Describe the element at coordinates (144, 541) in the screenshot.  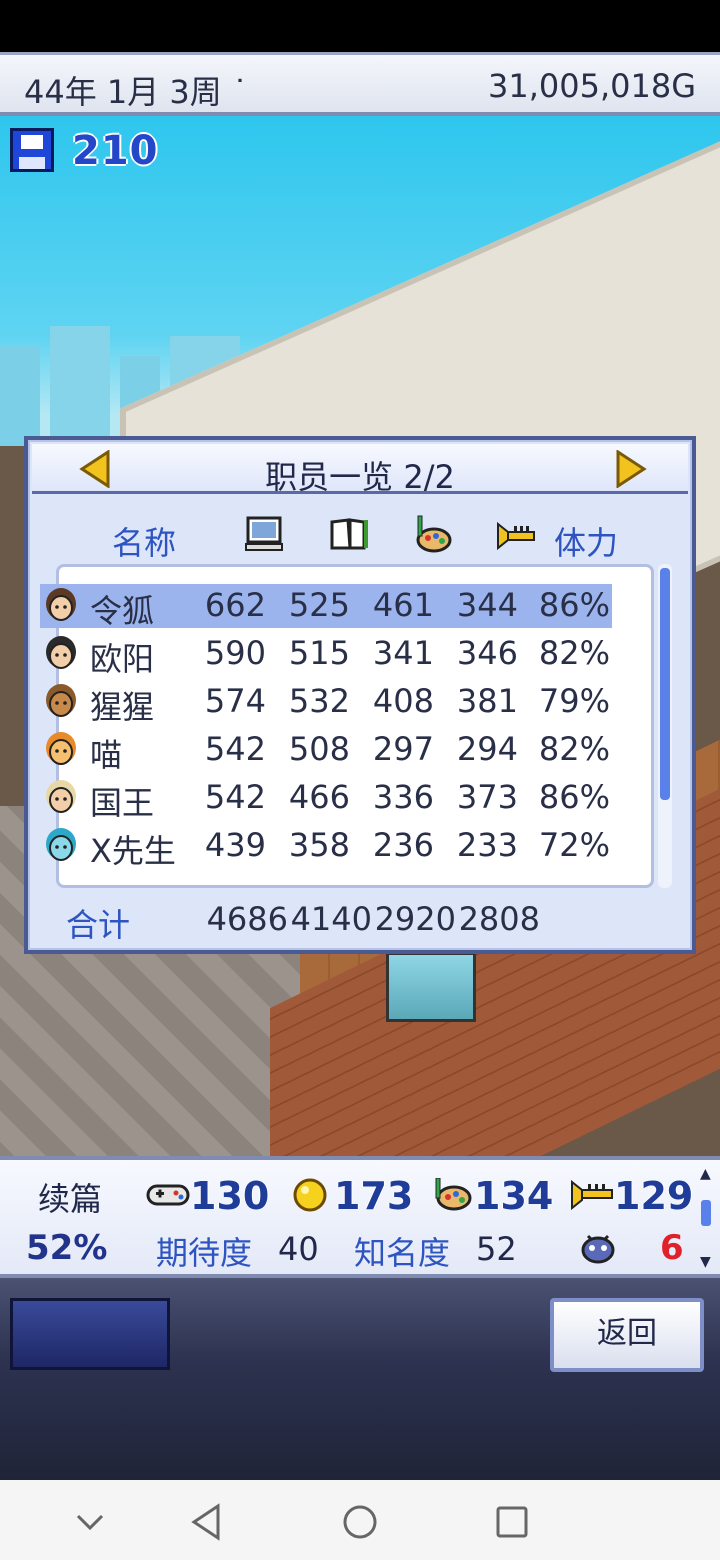
I see `col-name-header: 名称` at that location.